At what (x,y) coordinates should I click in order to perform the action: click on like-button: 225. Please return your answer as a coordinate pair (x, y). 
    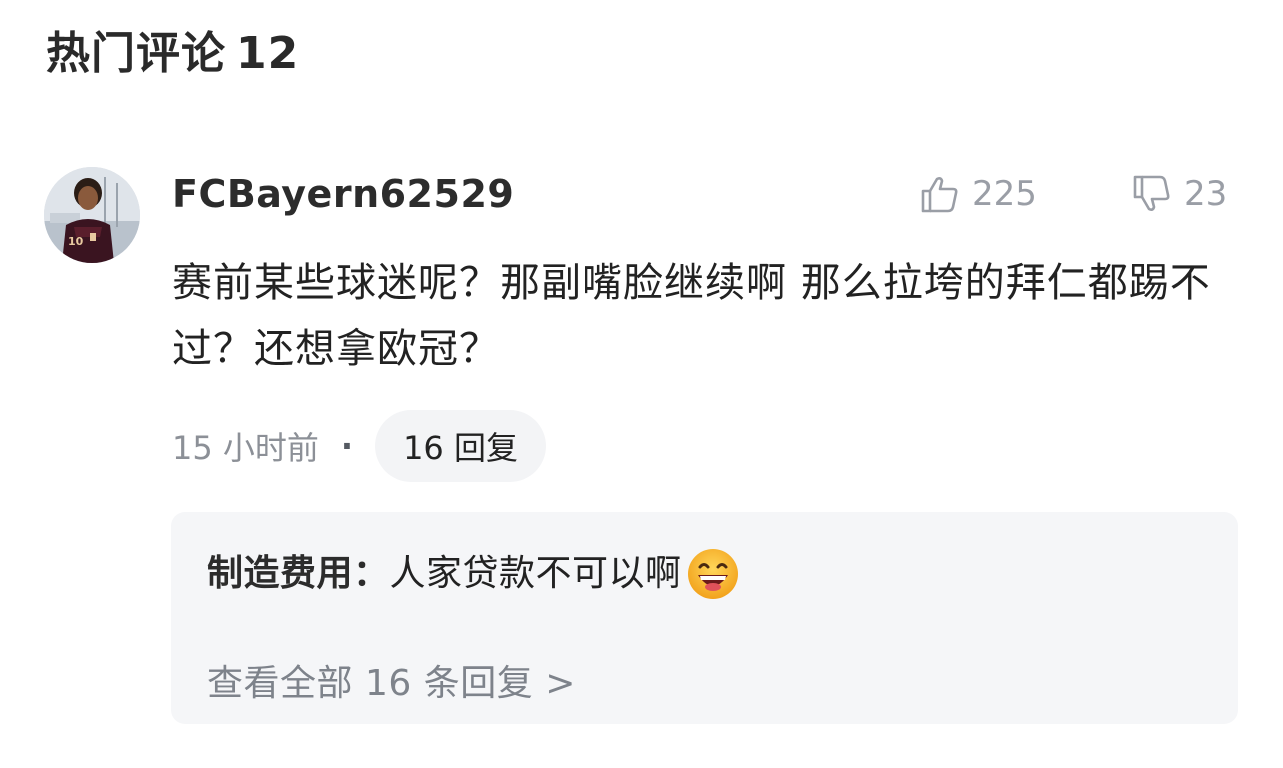
    Looking at the image, I should click on (977, 194).